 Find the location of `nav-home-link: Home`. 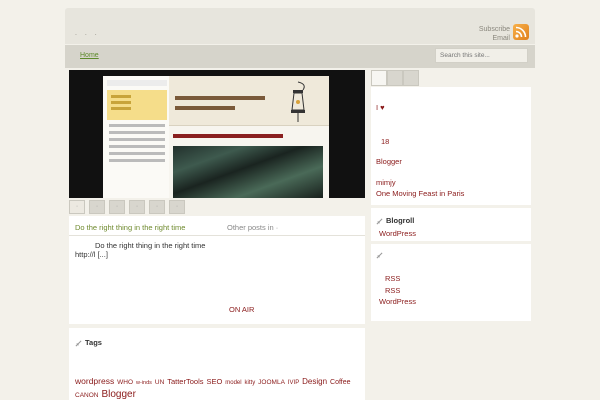

nav-home-link: Home is located at coordinates (89, 55).